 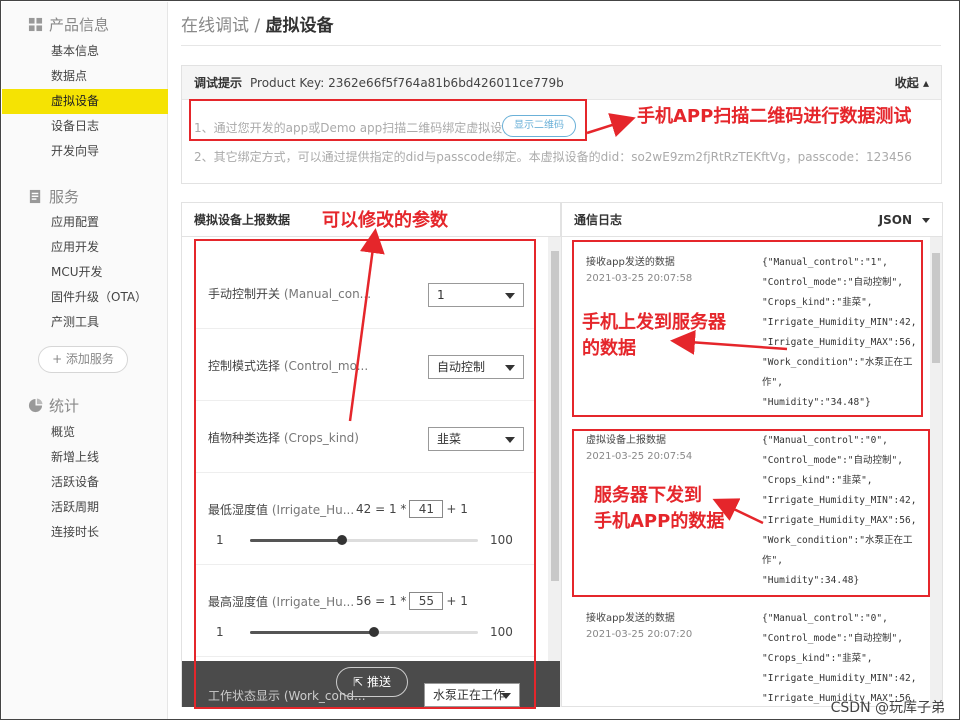 I want to click on annotation-text-params: 可以修改的参数, so click(x=385, y=220).